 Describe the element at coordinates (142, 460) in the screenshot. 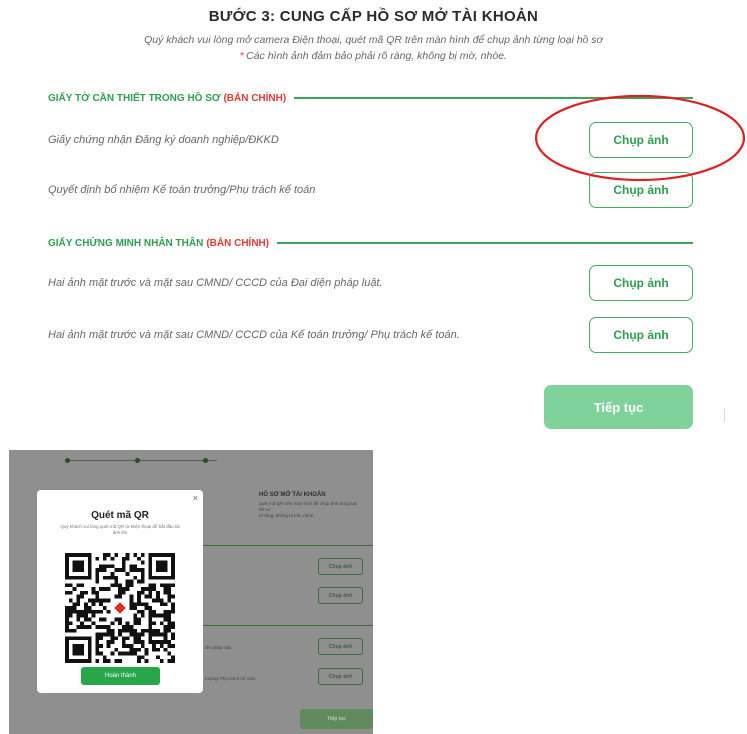

I see `progress-line` at that location.